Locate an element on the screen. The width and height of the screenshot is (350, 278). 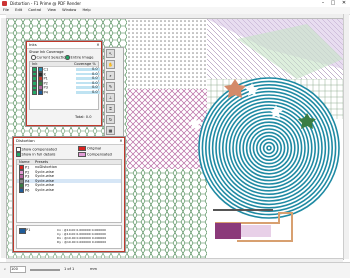
units-select: mm is located at coordinates (93, 269).